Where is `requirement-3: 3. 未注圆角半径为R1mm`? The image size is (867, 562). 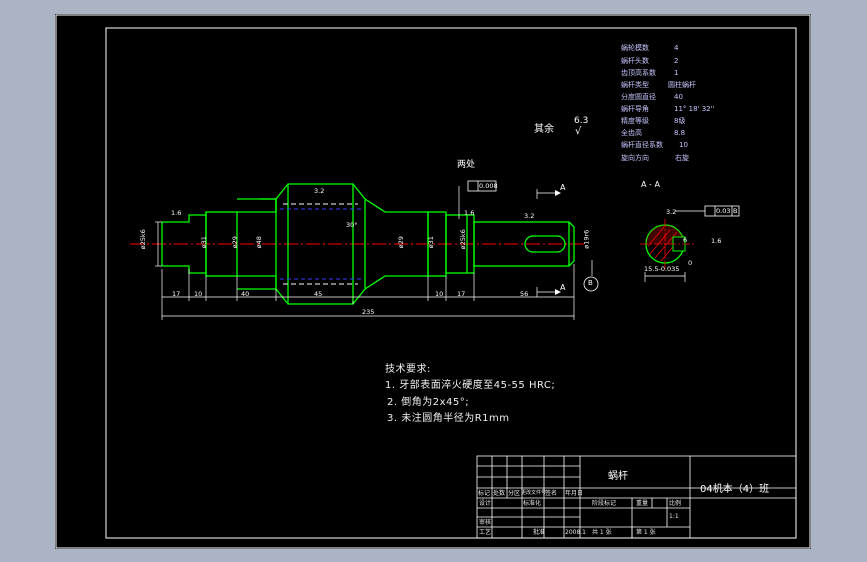 requirement-3: 3. 未注圆角半径为R1mm is located at coordinates (448, 418).